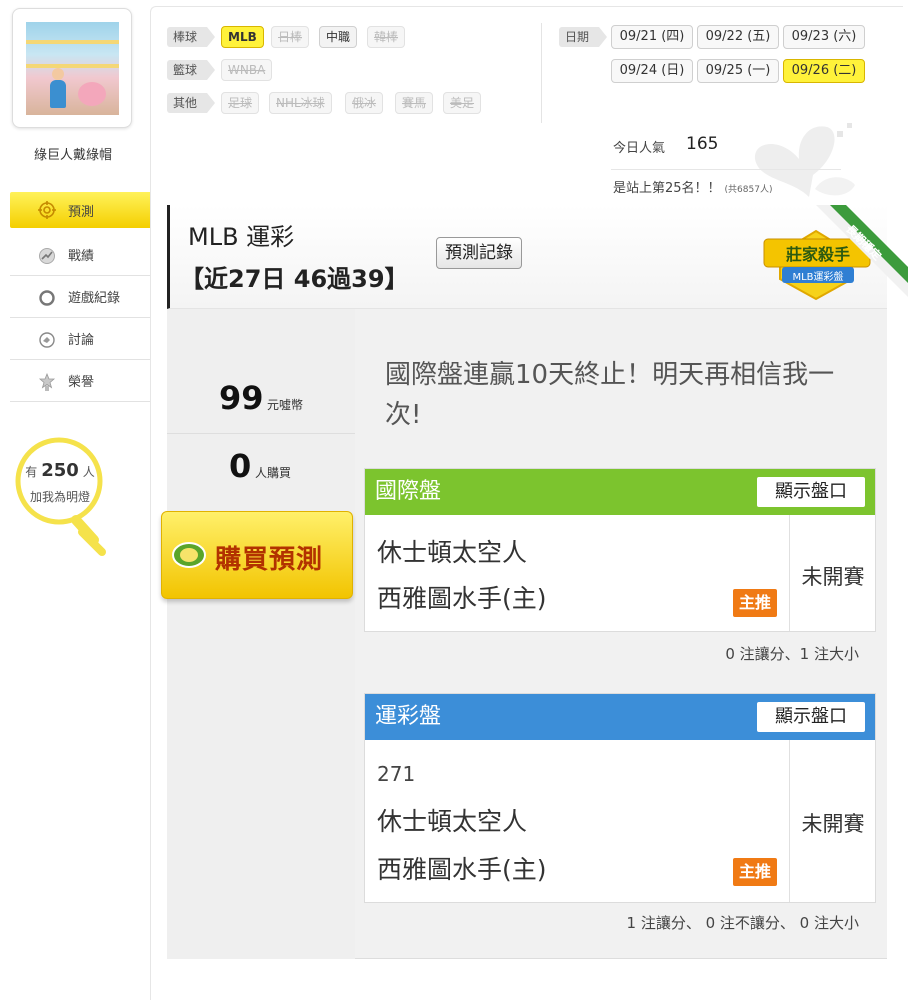 The height and width of the screenshot is (1000, 913). I want to click on prediction-record-button: 預測記錄, so click(479, 253).